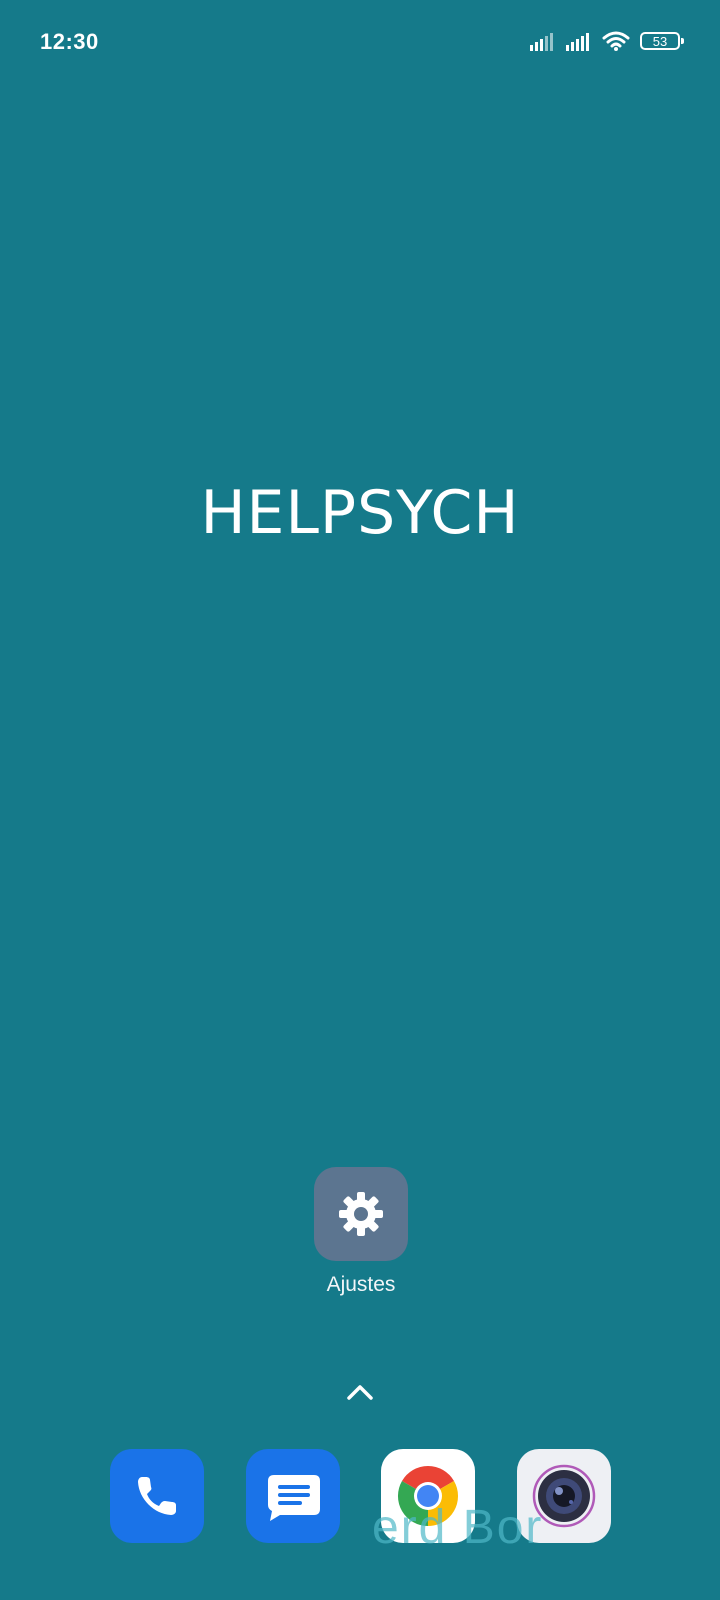 The height and width of the screenshot is (1600, 720). I want to click on app-label-settings: Ajustes, so click(361, 1285).